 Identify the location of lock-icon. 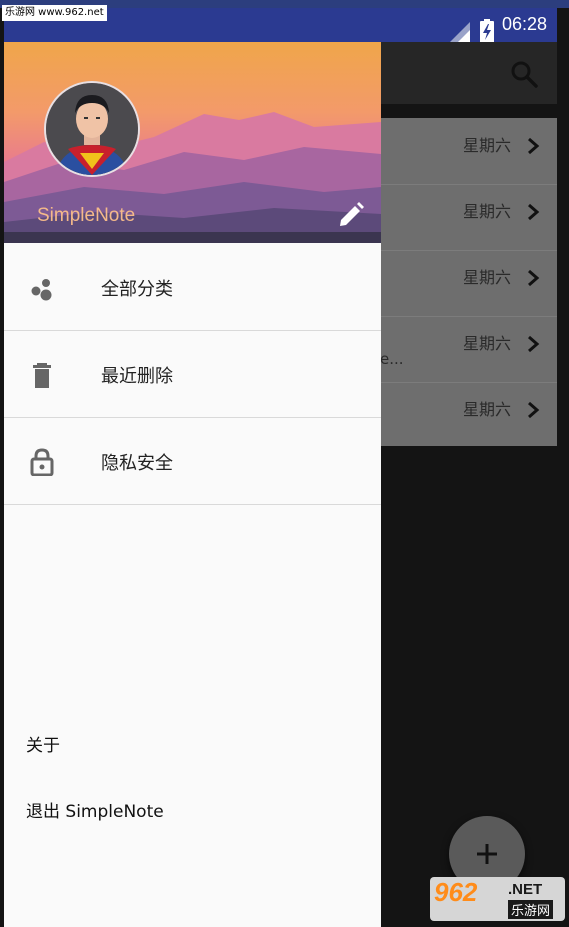
(42, 462).